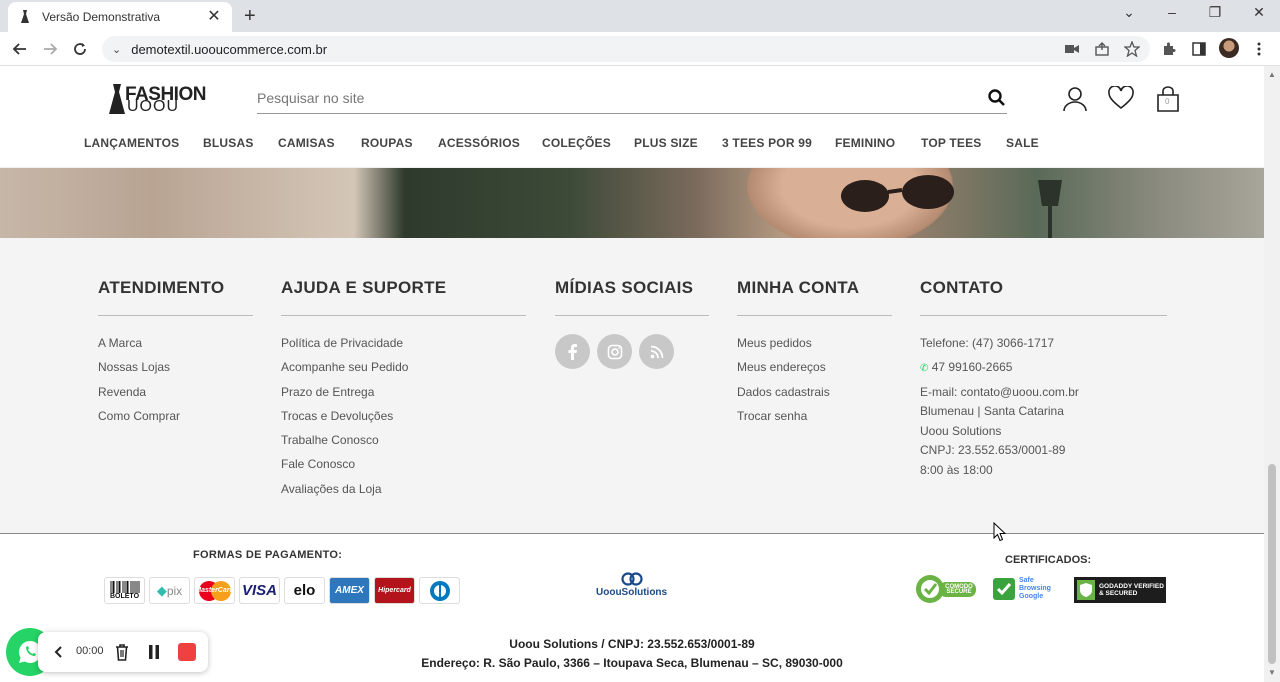 The height and width of the screenshot is (682, 1280). I want to click on footer-heading-conta: MINHA CONTA, so click(814, 297).